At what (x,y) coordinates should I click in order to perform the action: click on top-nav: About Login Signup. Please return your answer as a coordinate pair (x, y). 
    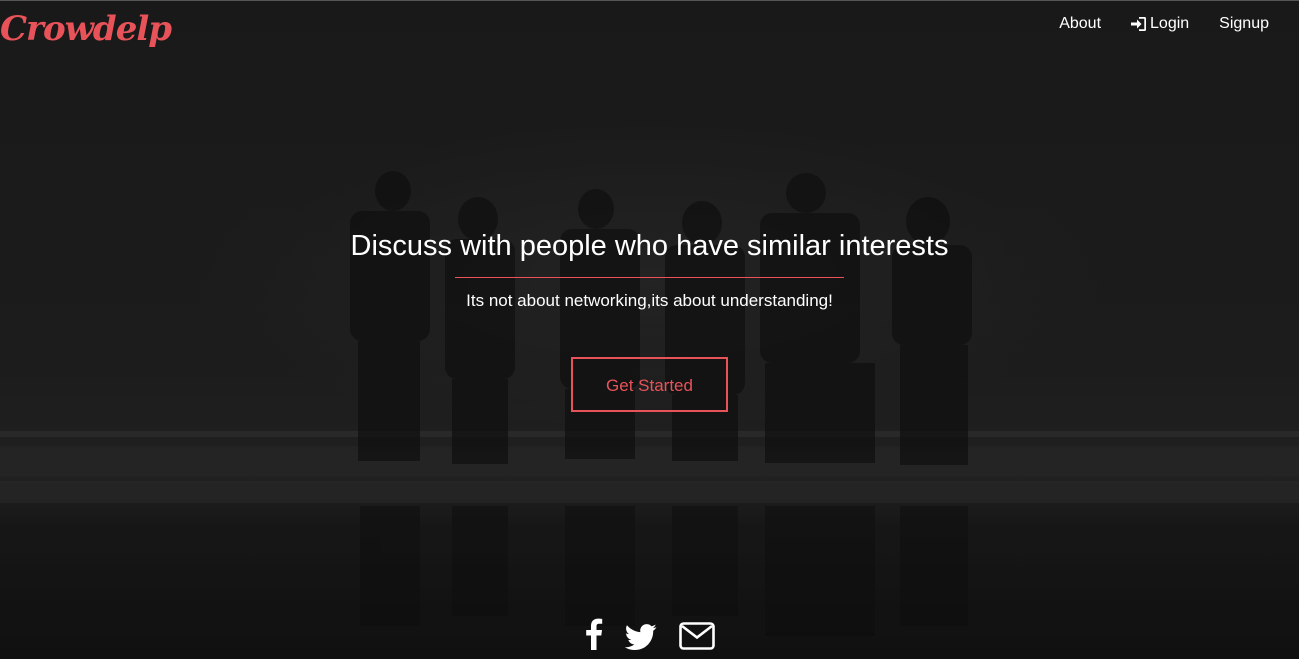
    Looking at the image, I should click on (1164, 24).